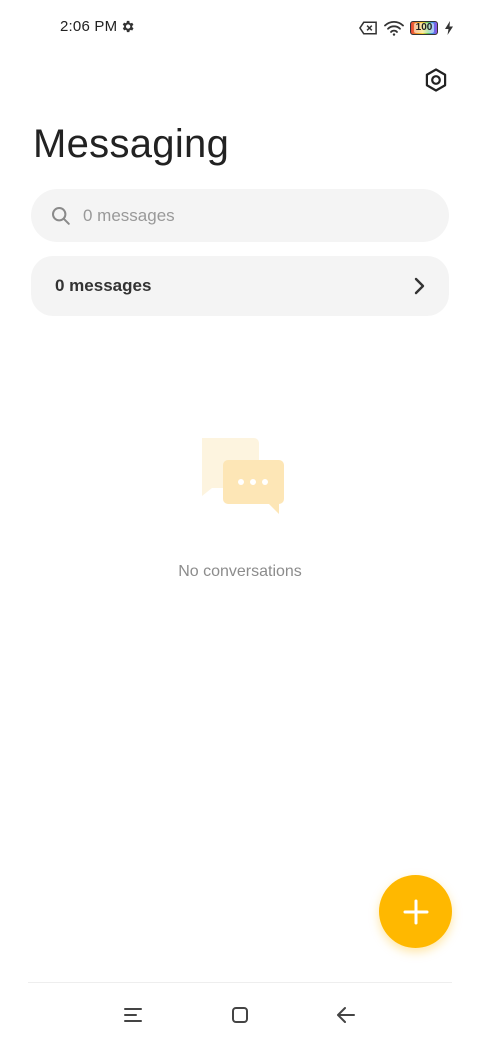 The height and width of the screenshot is (1040, 480). Describe the element at coordinates (406, 28) in the screenshot. I see `status-icons: 100` at that location.